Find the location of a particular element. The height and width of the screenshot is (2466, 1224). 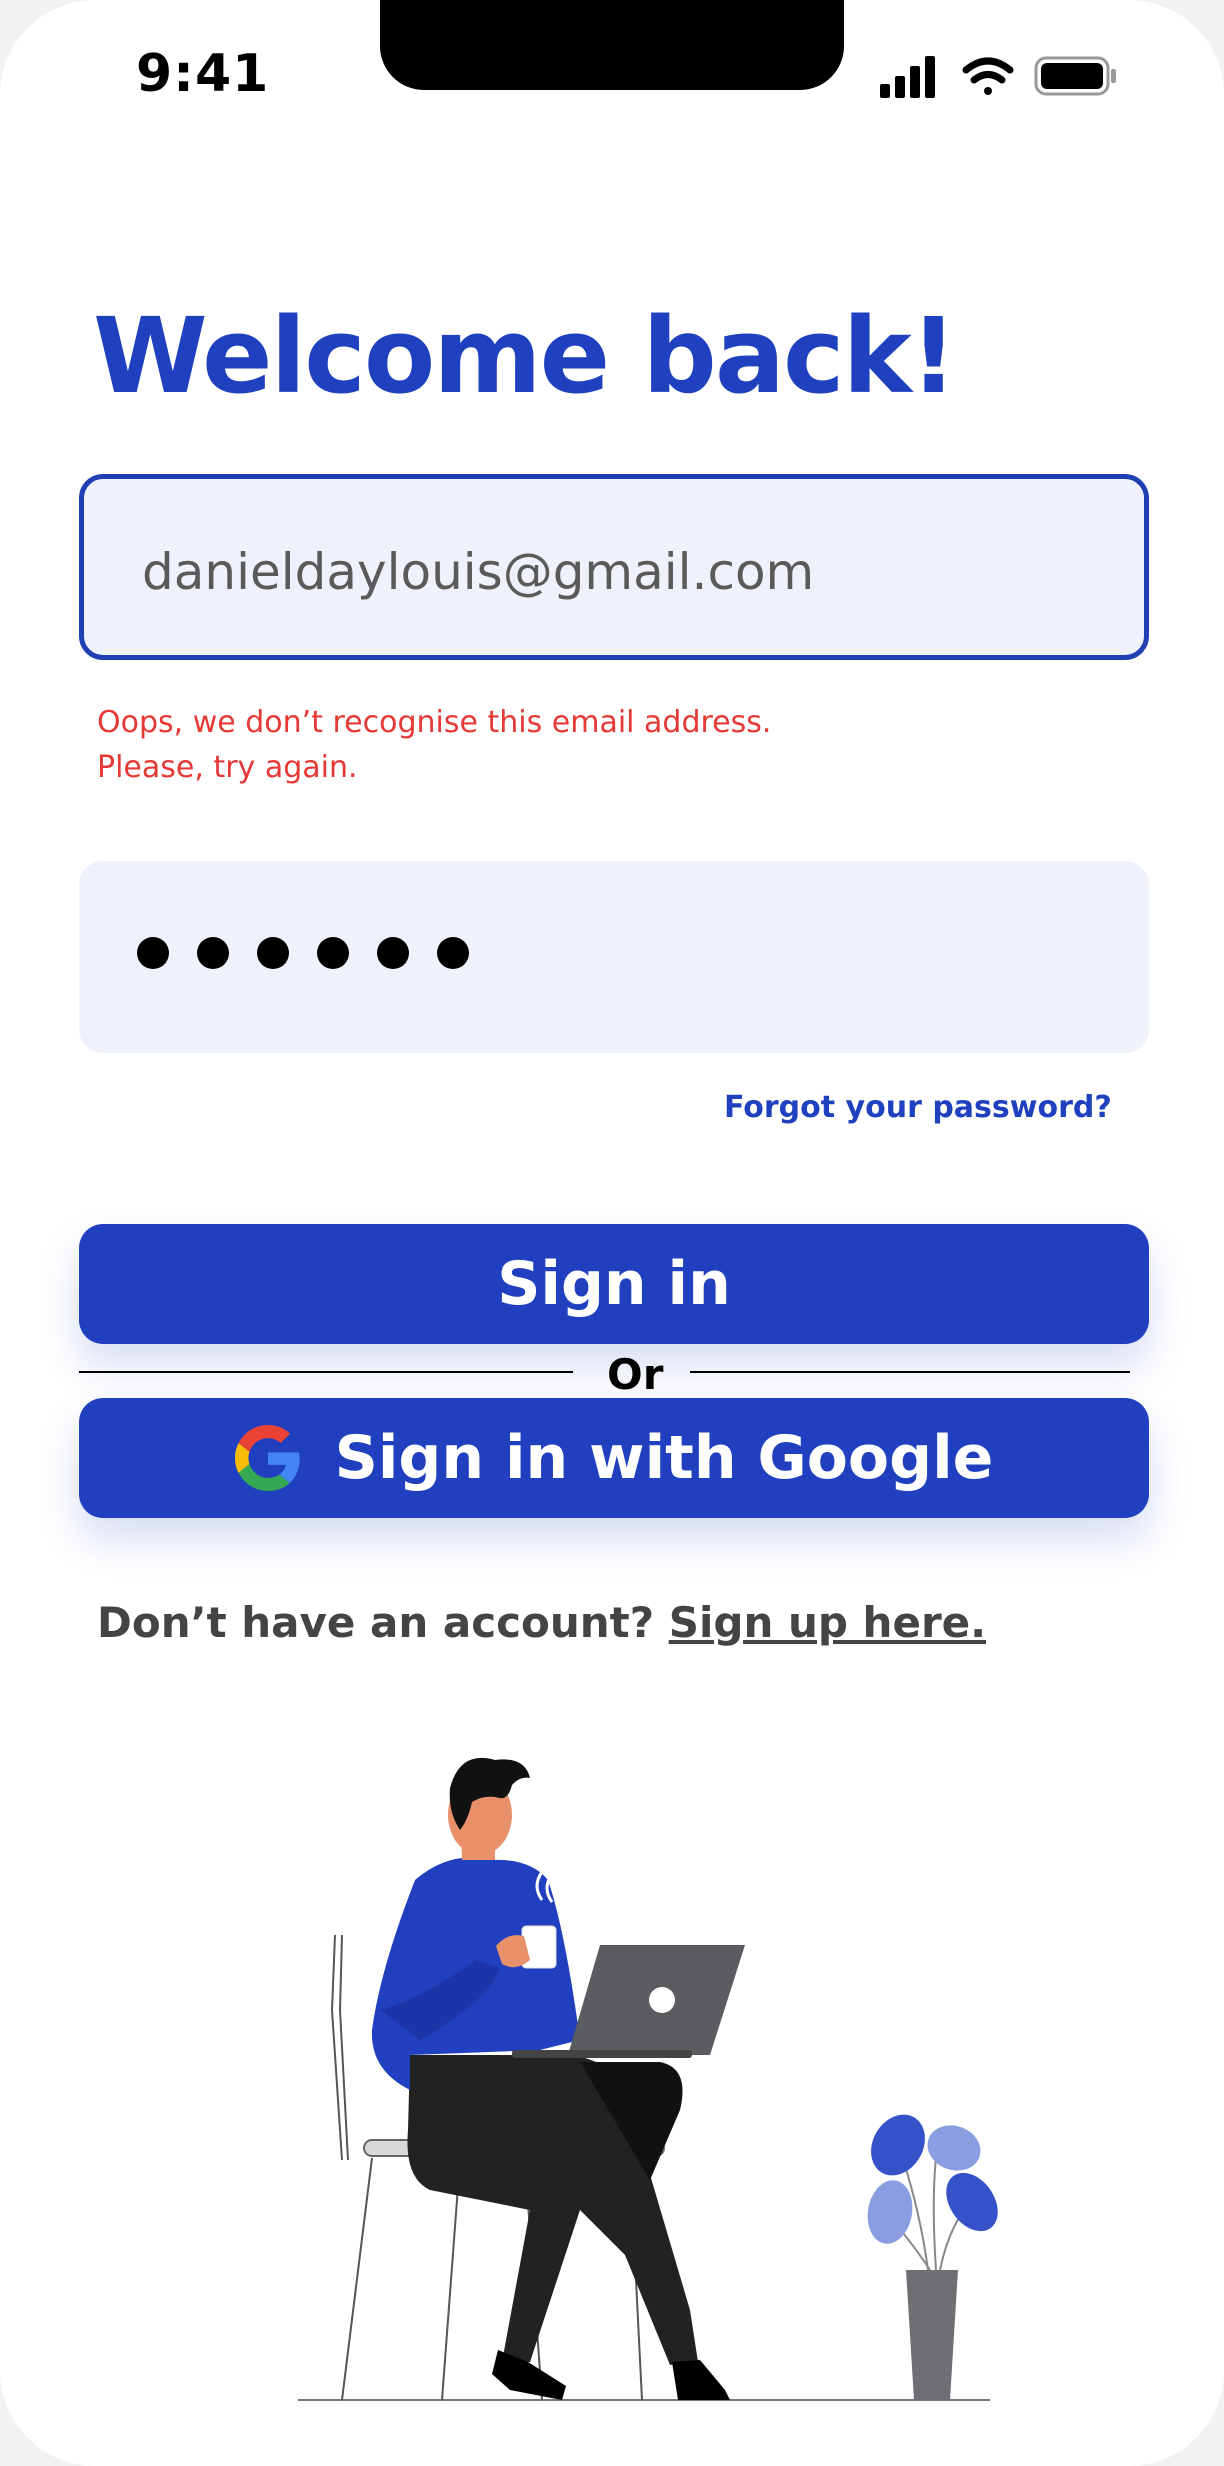

sign-in-label: Sign in is located at coordinates (614, 1284).